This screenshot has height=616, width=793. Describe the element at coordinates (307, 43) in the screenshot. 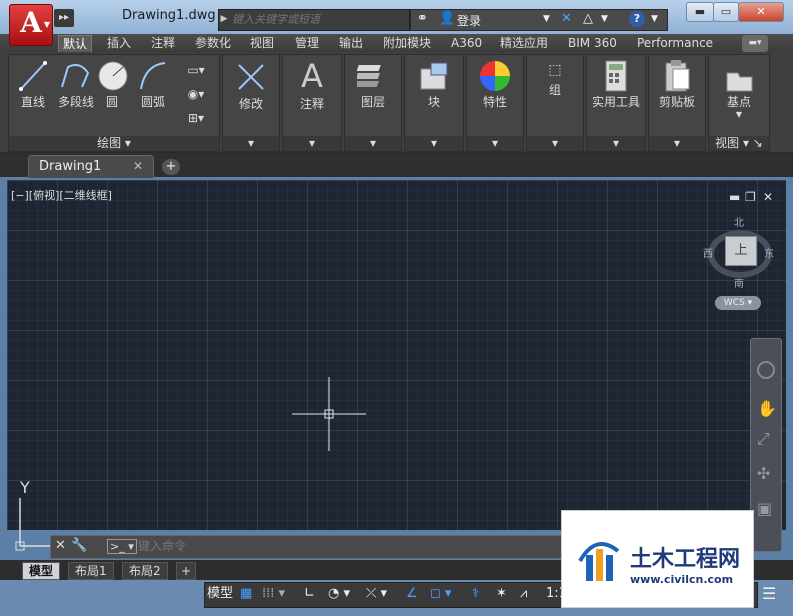

I see `tab-manage: 管理` at that location.